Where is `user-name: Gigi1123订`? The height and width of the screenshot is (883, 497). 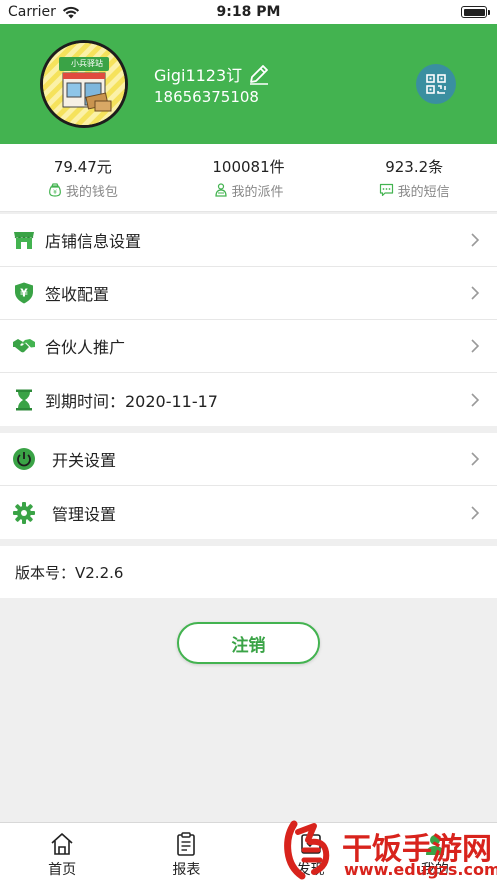
user-name: Gigi1123订 is located at coordinates (198, 75).